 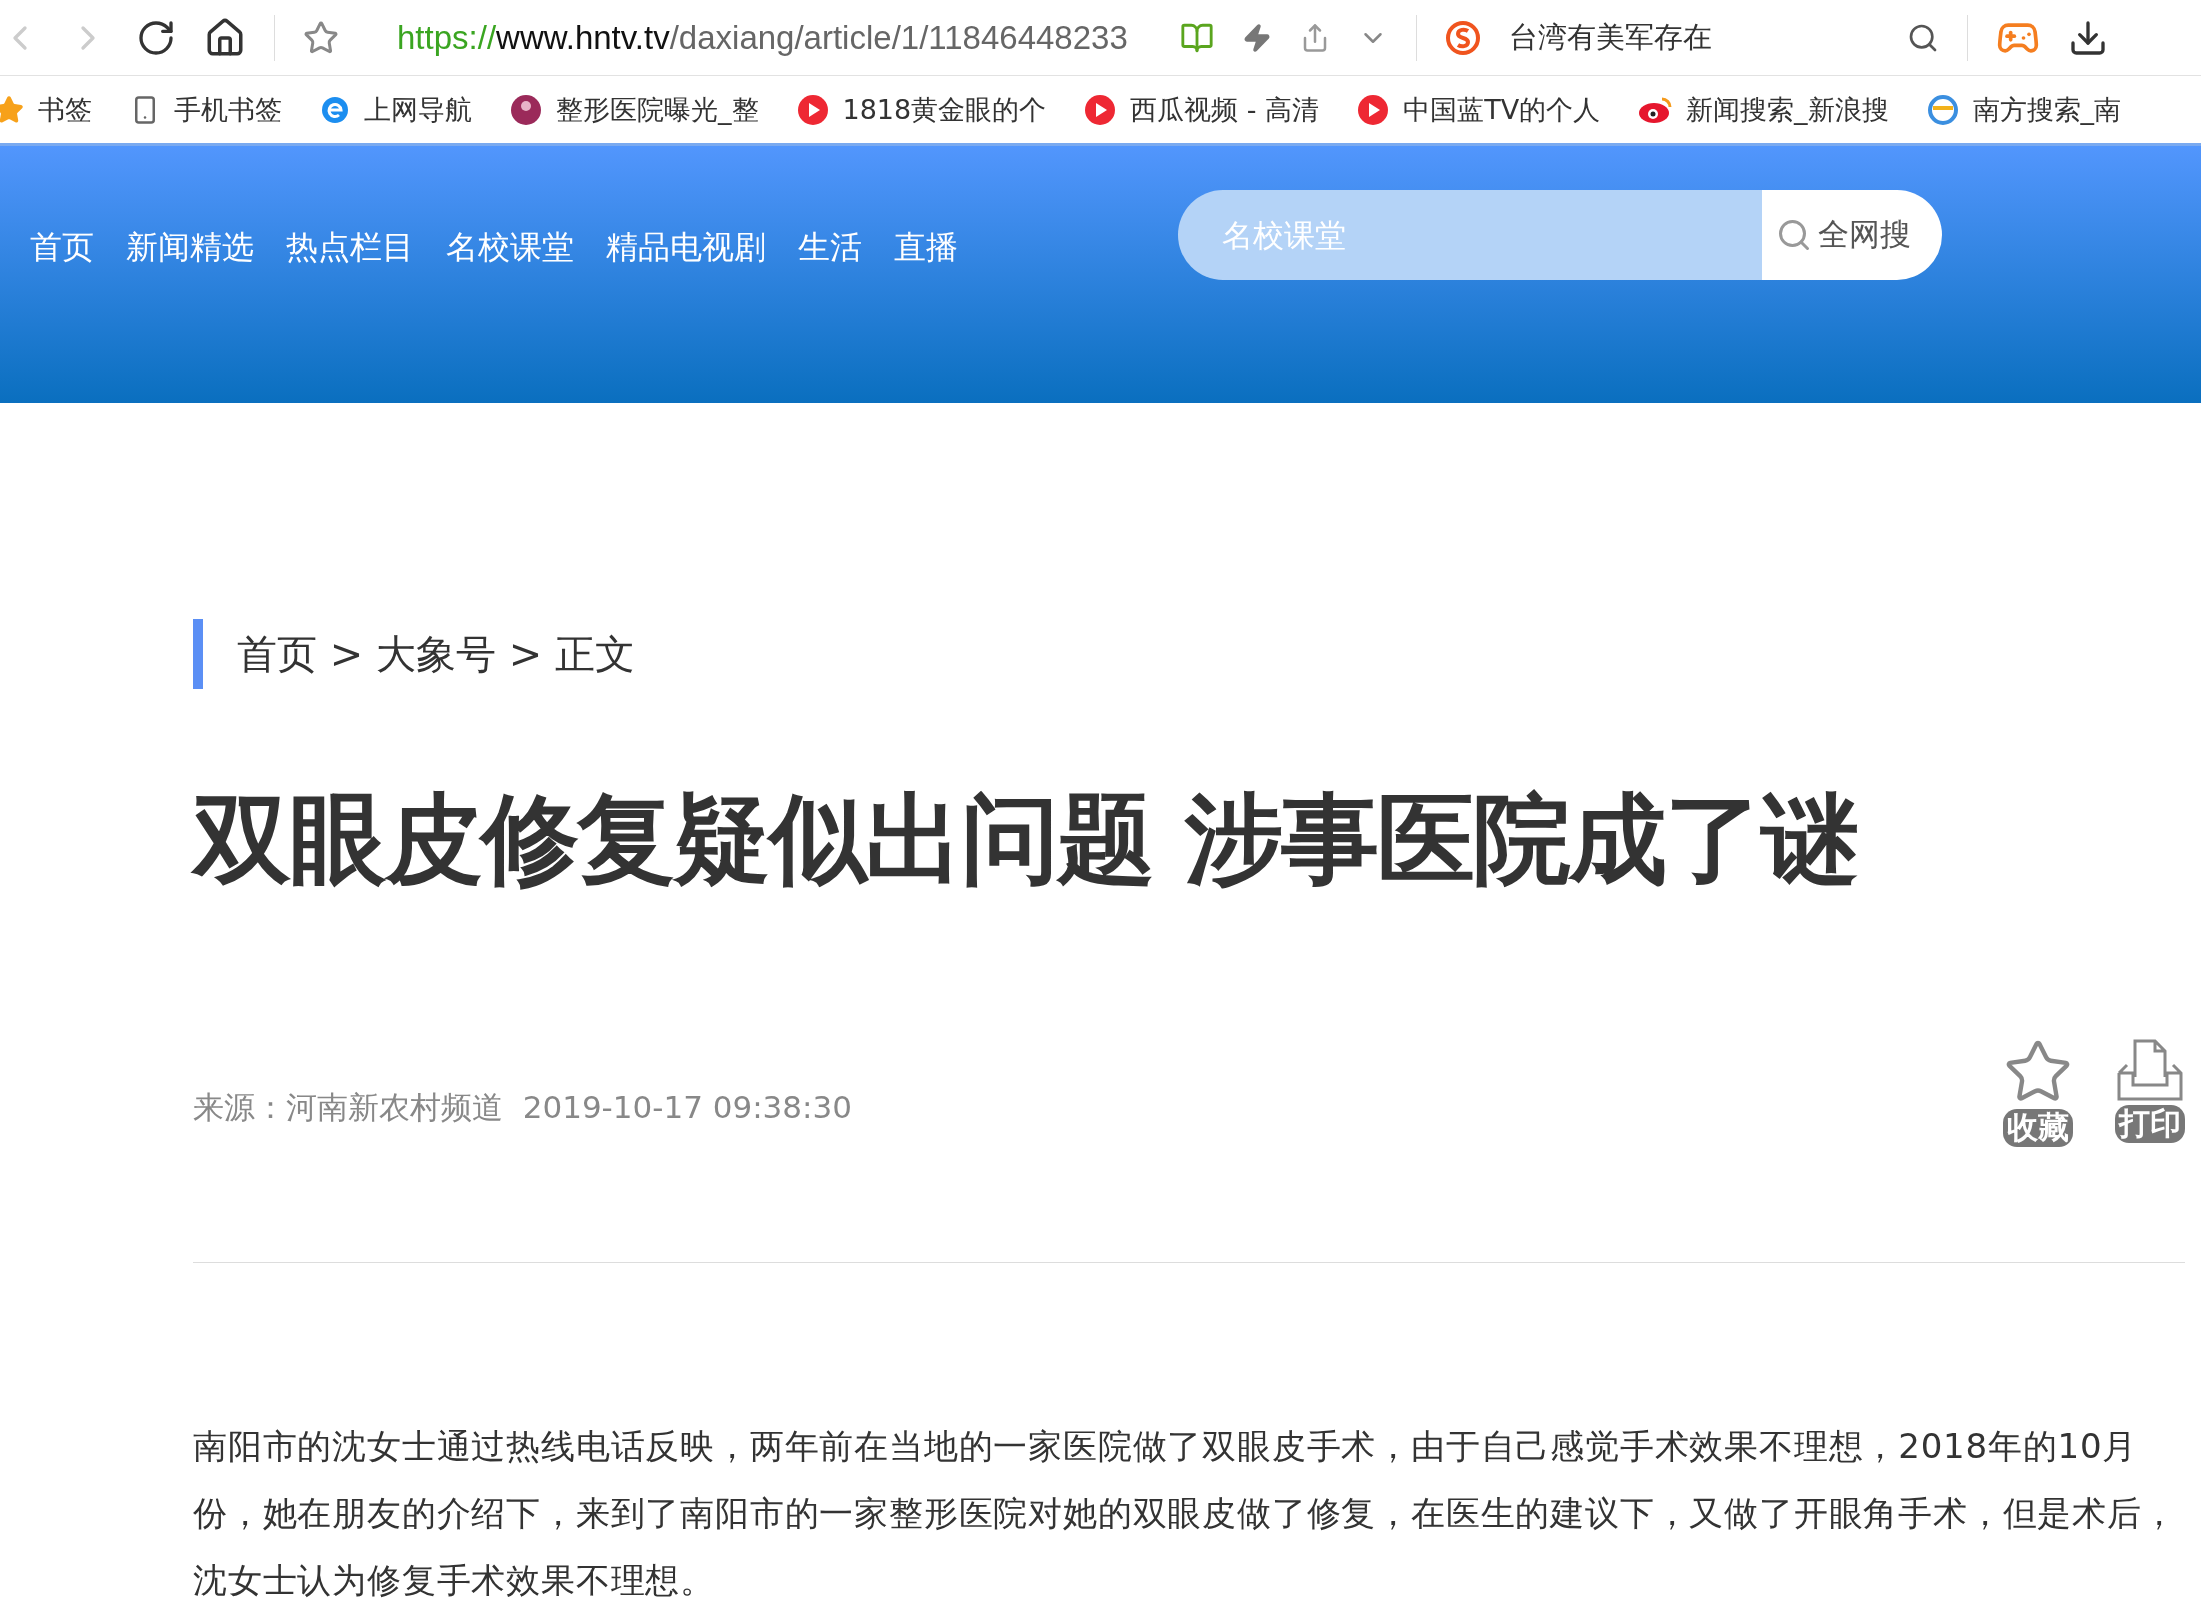 What do you see at coordinates (228, 109) in the screenshot?
I see `bookmark-link: 手机书签` at bounding box center [228, 109].